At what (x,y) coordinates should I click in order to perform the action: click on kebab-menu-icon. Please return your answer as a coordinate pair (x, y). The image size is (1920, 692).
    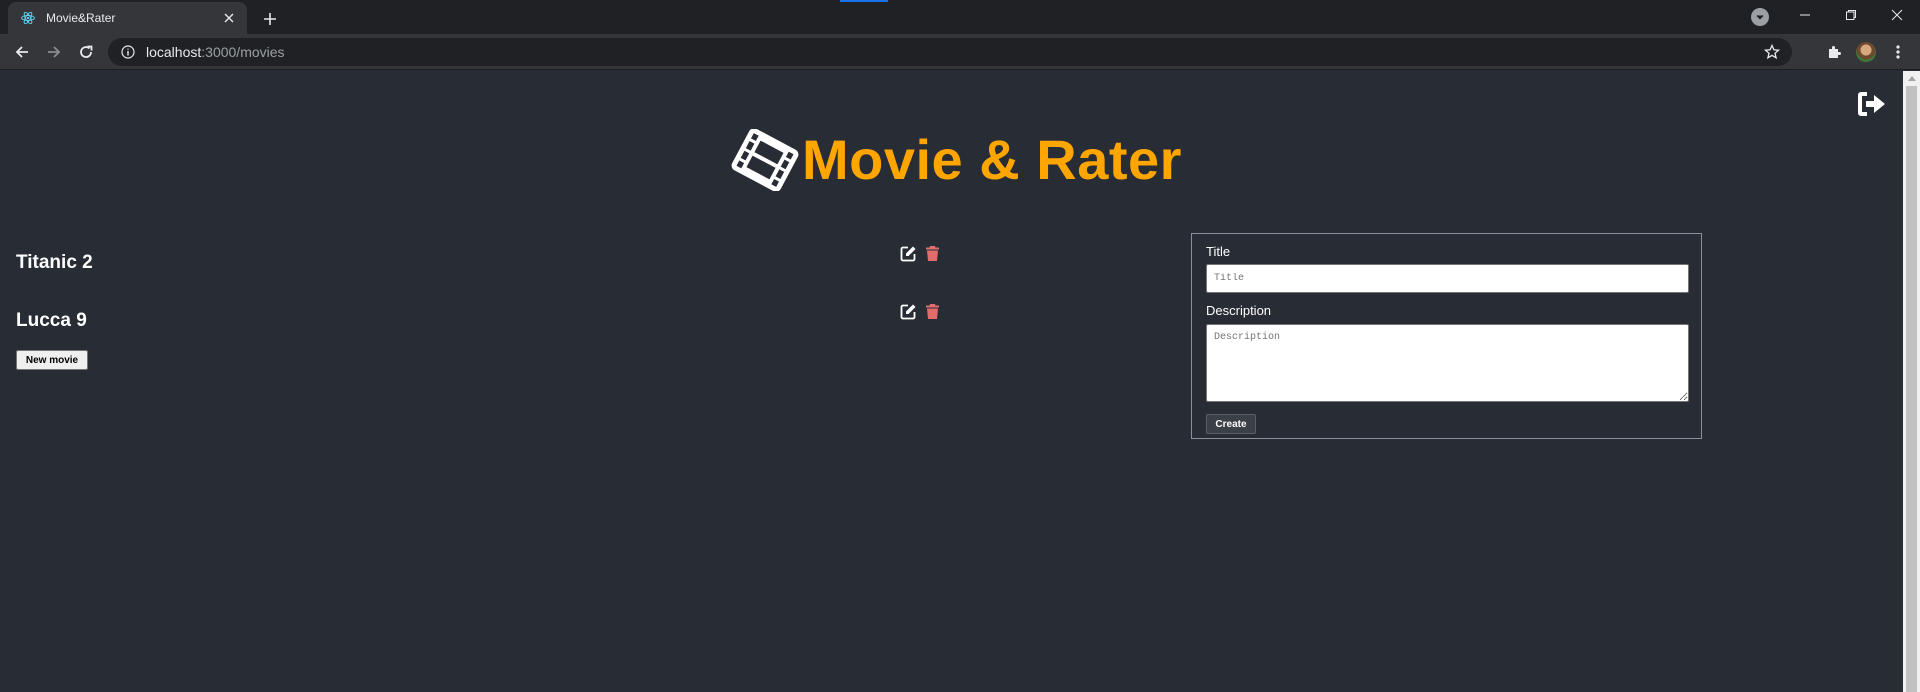
    Looking at the image, I should click on (1898, 52).